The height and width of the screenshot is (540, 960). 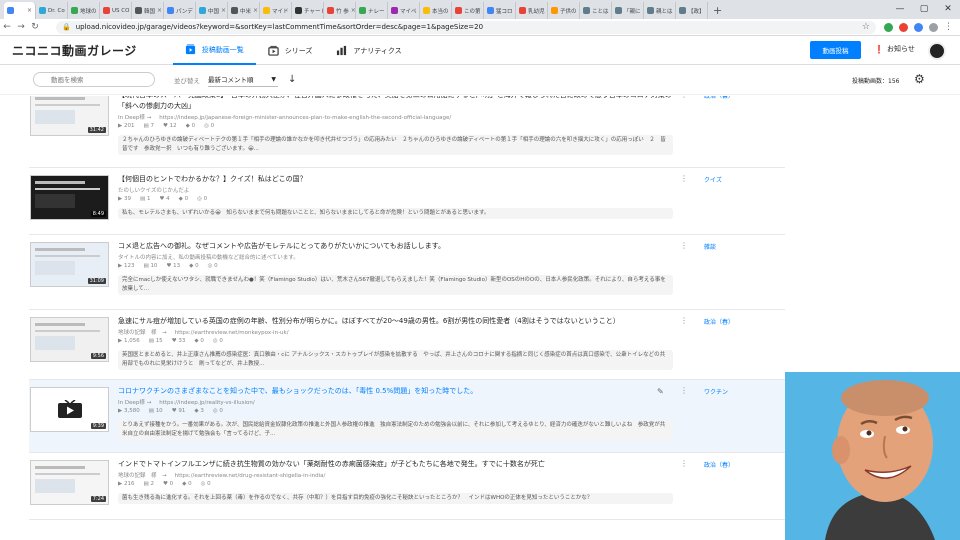 I want to click on browser-tab: 猛コロ×, so click(x=500, y=10).